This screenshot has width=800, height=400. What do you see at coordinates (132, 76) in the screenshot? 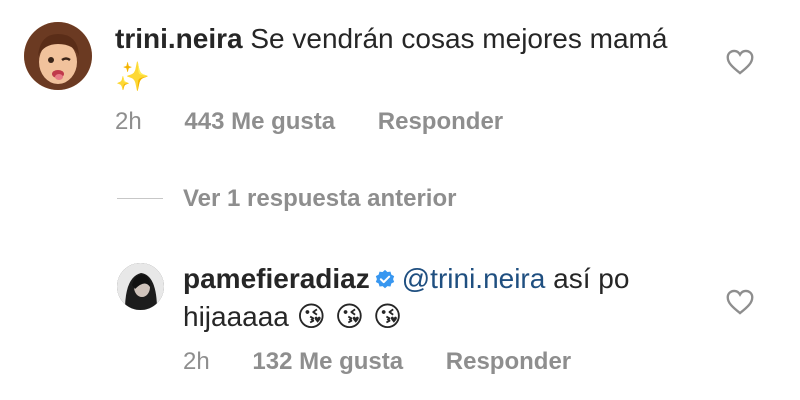
I see `sparkles-emoji: ✨` at bounding box center [132, 76].